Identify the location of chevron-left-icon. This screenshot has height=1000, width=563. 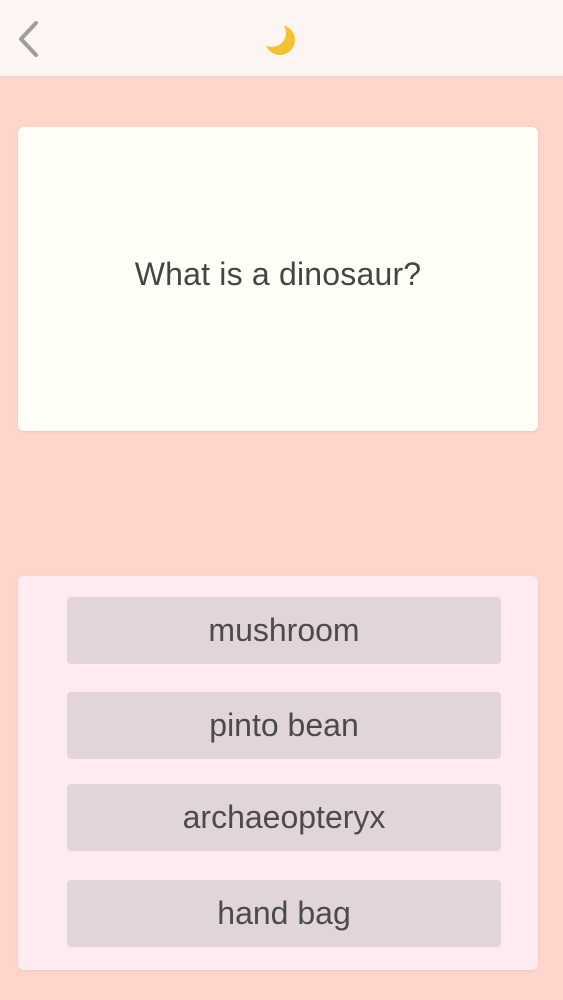
(28, 39).